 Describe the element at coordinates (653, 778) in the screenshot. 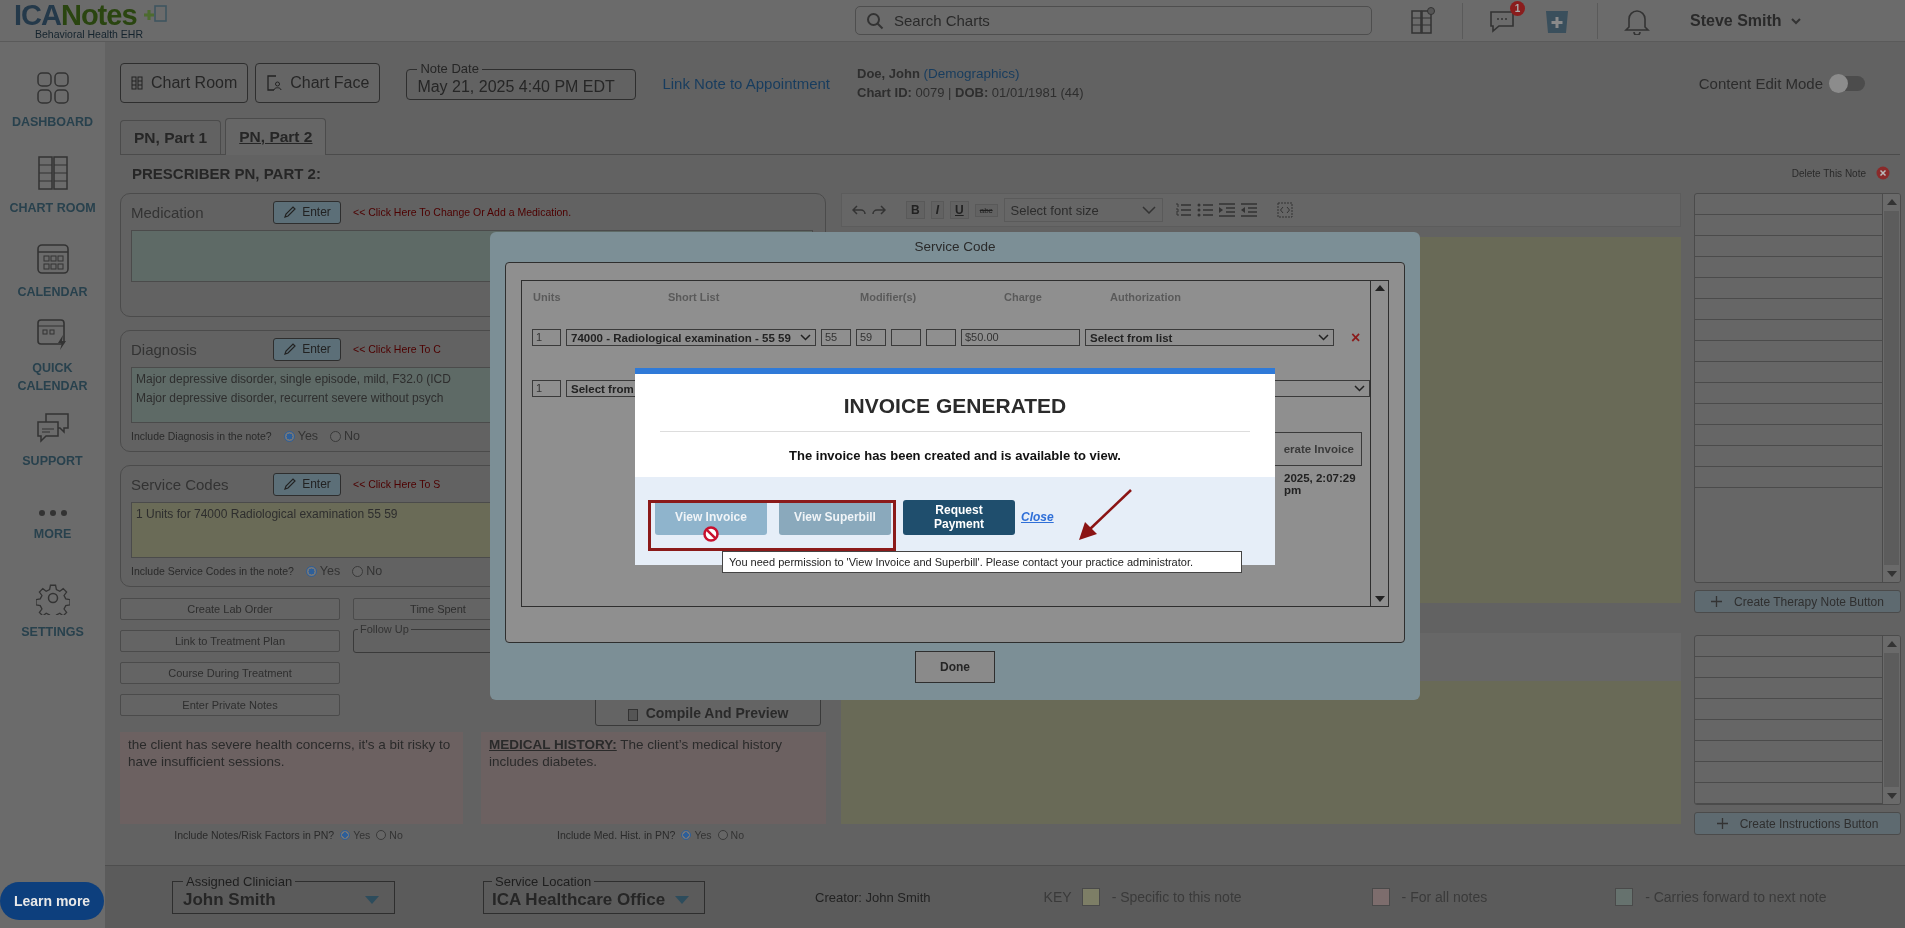

I see `notes-box: MEDICAL HISTORY: The client’s medical history includes diabetes.` at that location.